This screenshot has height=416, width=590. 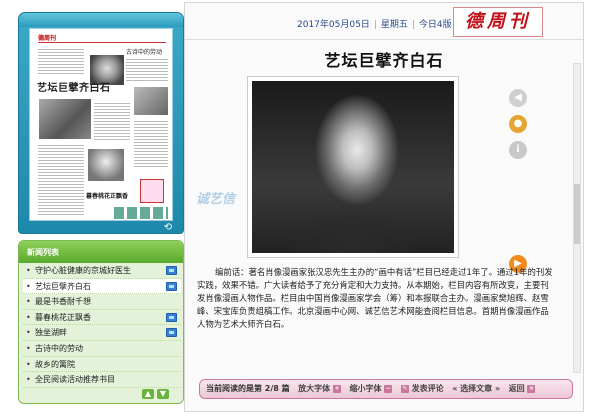 What do you see at coordinates (384, 39) in the screenshot?
I see `header-divider` at bounding box center [384, 39].